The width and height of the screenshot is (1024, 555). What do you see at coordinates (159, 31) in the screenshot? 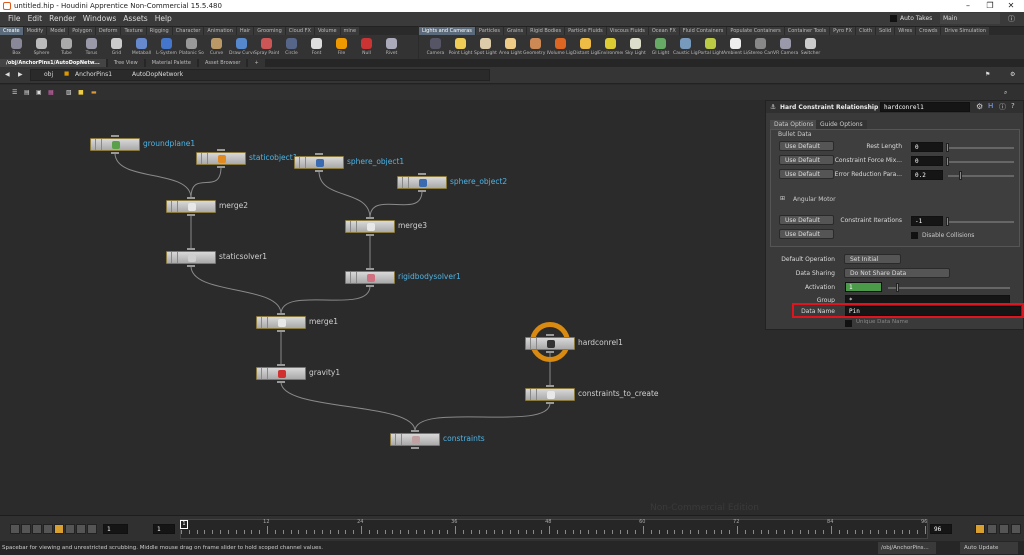
I see `shelf-tab-rigging: Rigging` at bounding box center [159, 31].